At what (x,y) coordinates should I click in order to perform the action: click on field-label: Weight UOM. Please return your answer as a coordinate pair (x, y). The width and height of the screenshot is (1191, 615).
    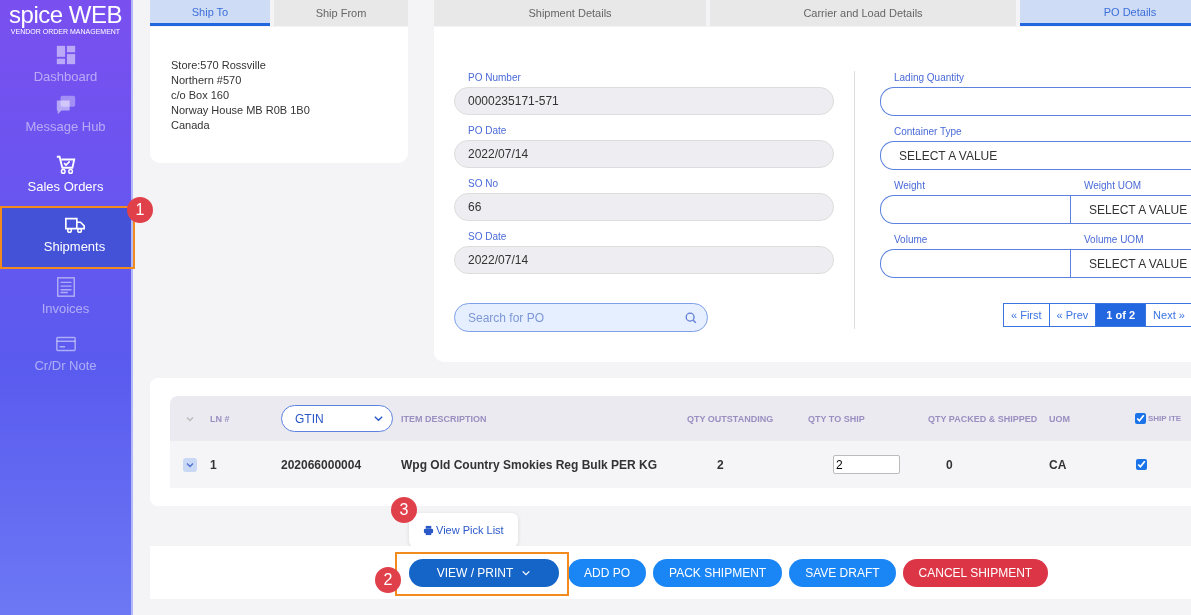
    Looking at the image, I should click on (1113, 186).